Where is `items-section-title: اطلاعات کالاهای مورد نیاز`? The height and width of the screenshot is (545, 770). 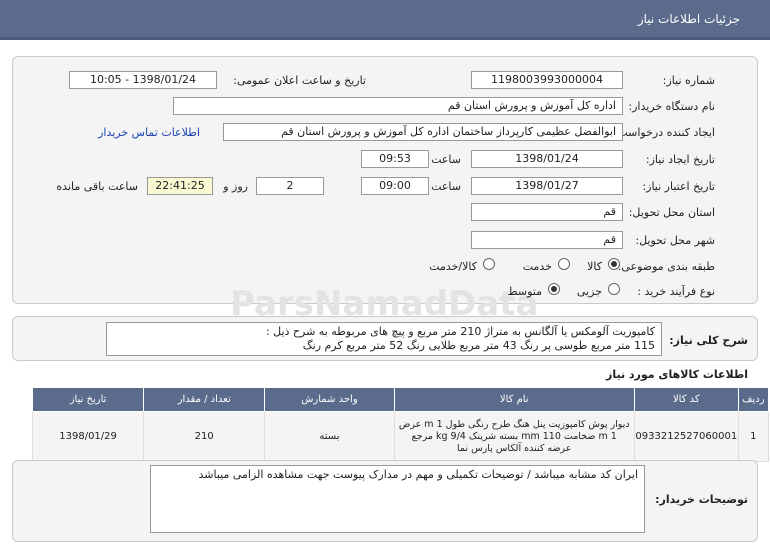 items-section-title: اطلاعات کالاهای مورد نیاز is located at coordinates (677, 374).